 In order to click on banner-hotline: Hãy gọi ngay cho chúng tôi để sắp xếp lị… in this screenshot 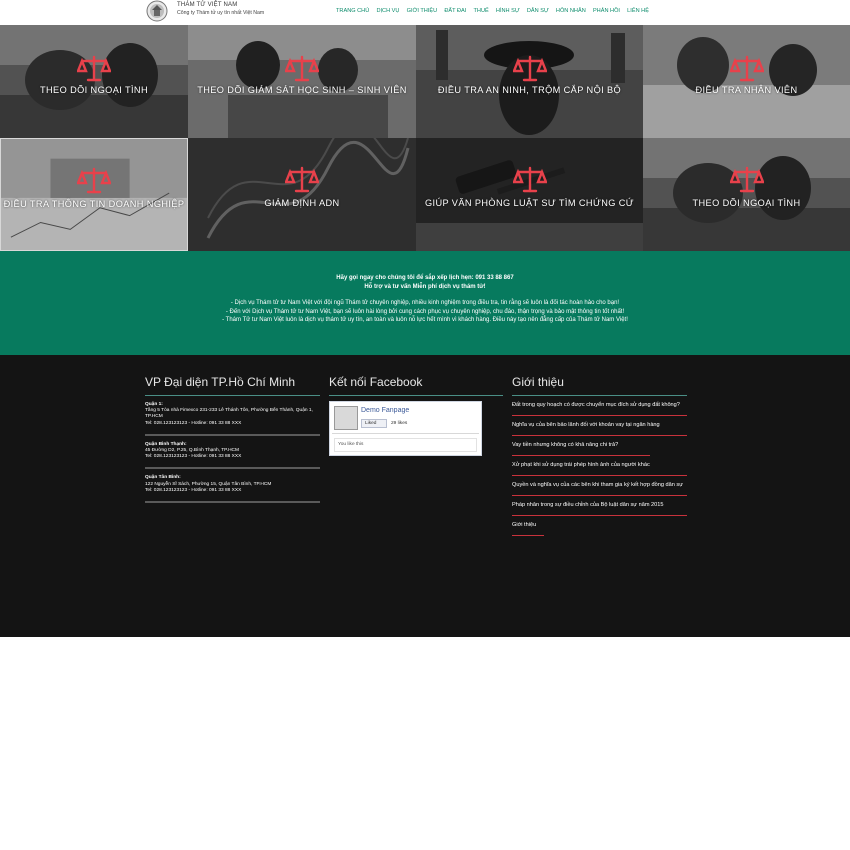, I will do `click(425, 278)`.